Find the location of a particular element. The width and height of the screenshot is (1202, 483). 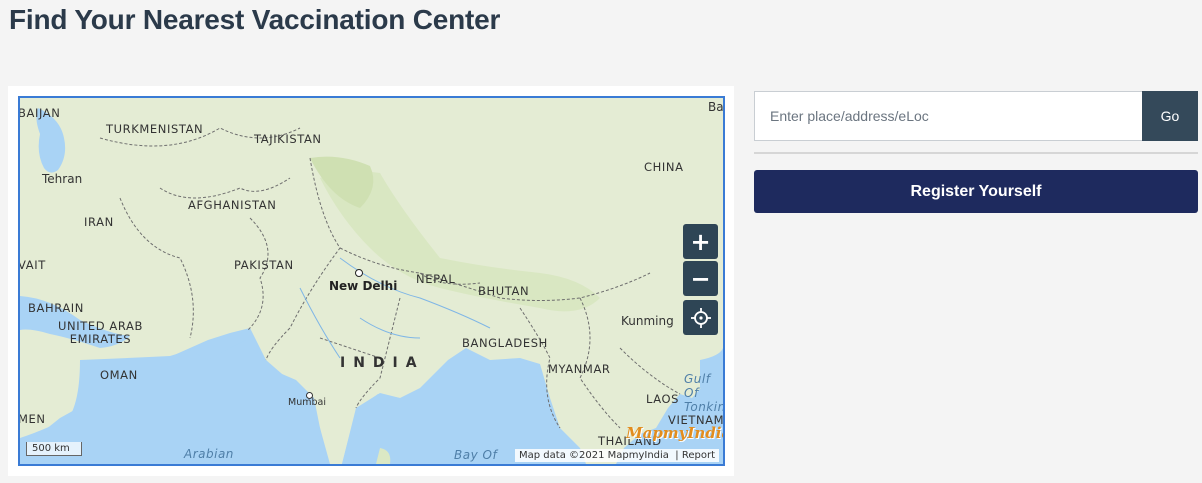

search-box is located at coordinates (948, 116).